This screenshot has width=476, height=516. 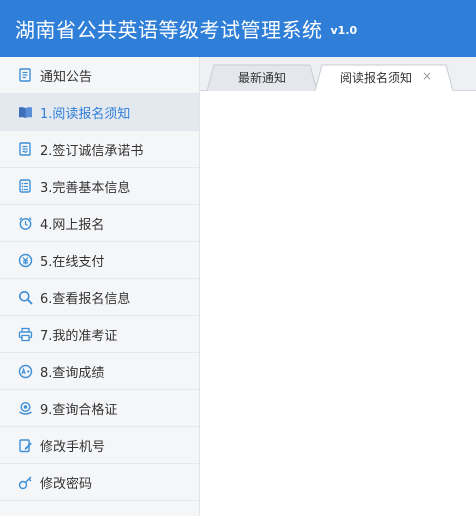 I want to click on book-icon, so click(x=25, y=112).